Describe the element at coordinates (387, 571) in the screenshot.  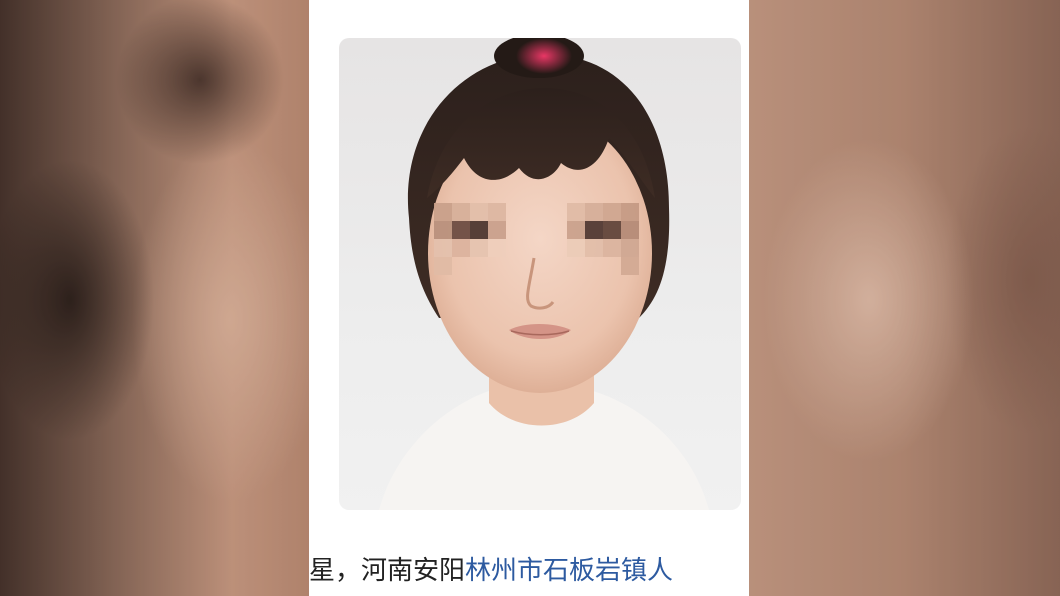
I see `caption-plain-text: 星，河南安阳` at that location.